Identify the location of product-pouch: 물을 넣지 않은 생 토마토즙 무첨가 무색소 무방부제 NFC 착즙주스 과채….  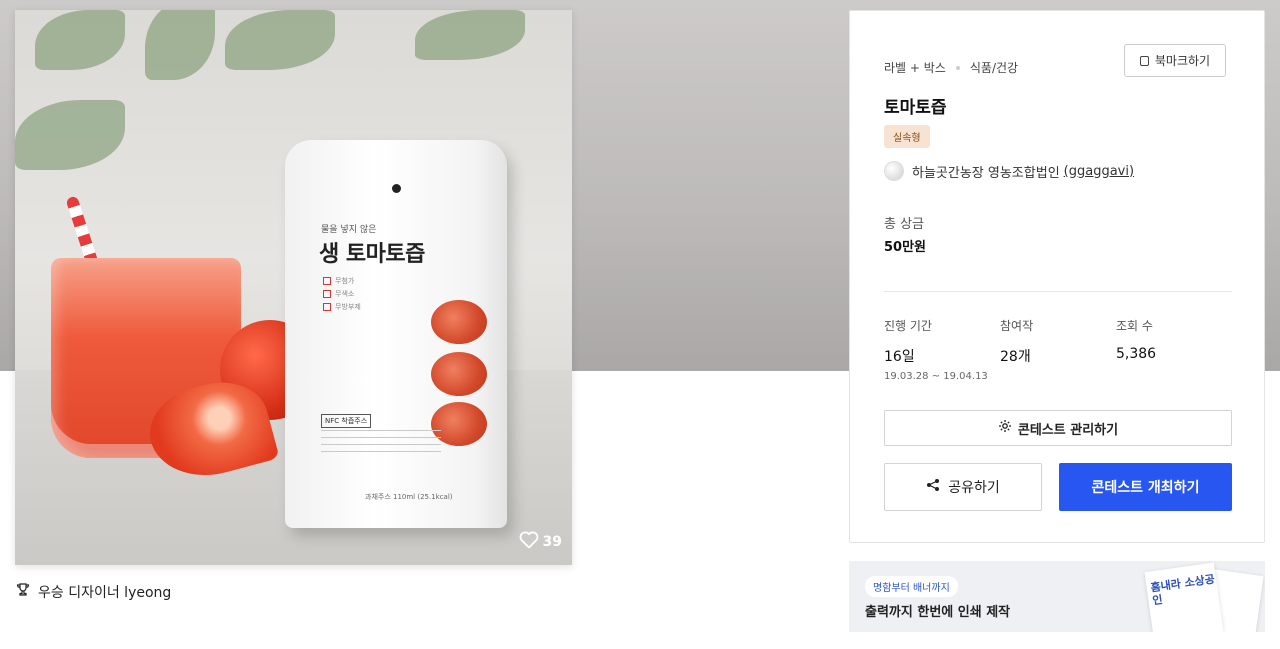
(396, 334).